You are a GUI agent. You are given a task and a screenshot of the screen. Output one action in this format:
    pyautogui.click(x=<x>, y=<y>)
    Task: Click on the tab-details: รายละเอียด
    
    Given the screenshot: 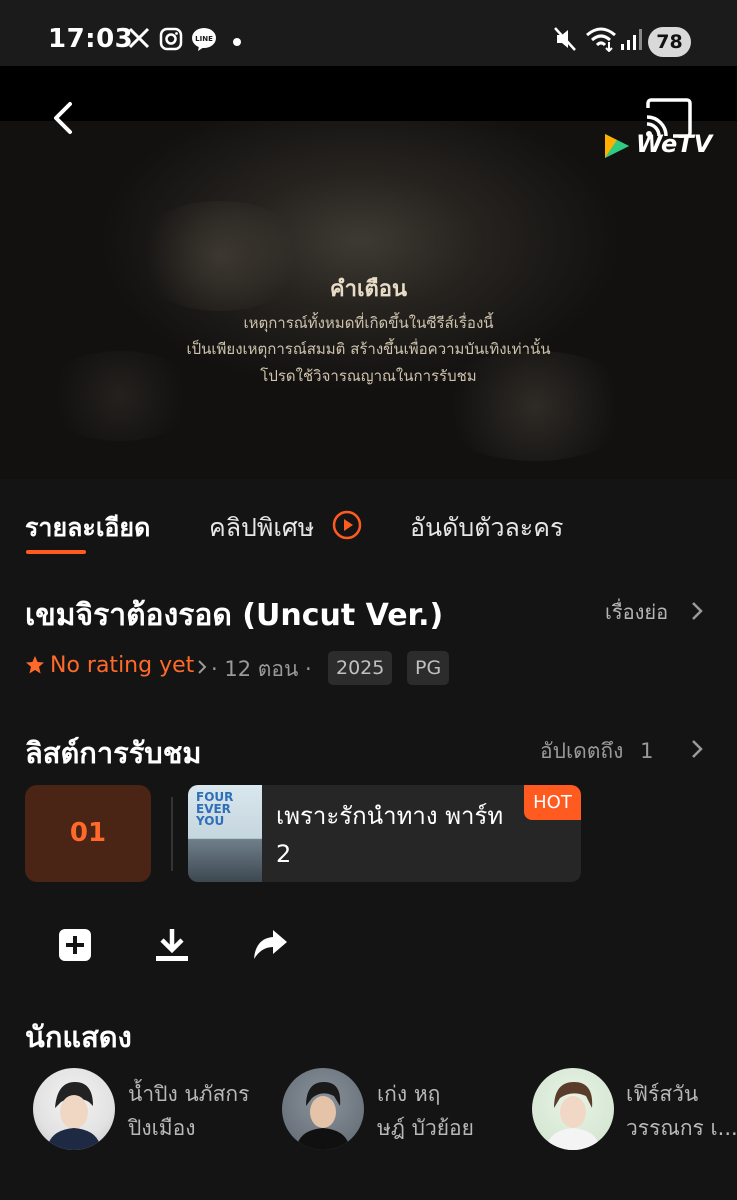 What is the action you would take?
    pyautogui.click(x=87, y=528)
    